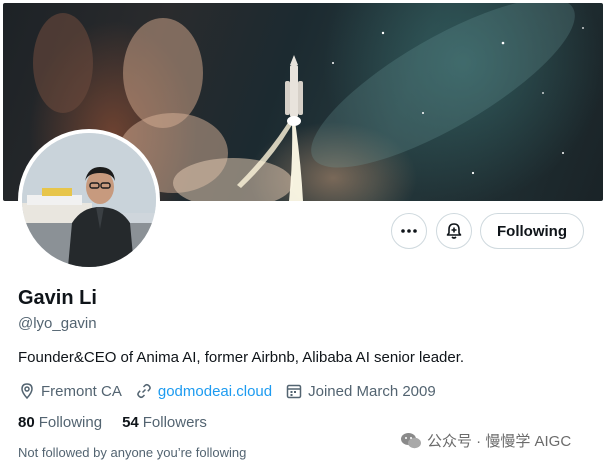 The image size is (606, 465). Describe the element at coordinates (27, 391) in the screenshot. I see `location-pin-icon` at that location.